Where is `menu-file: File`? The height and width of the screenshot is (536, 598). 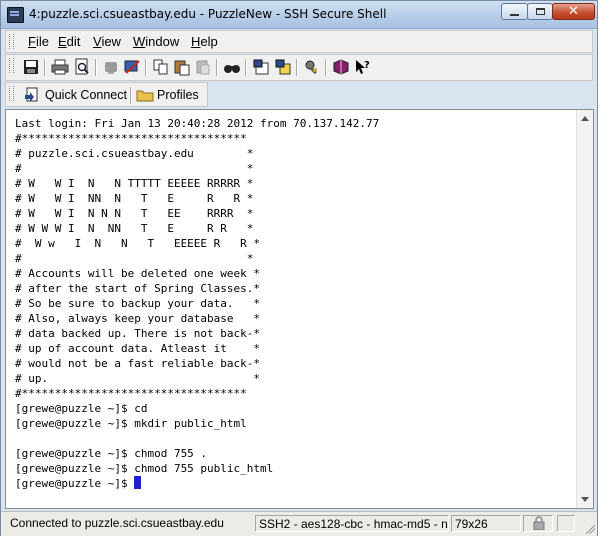 menu-file: File is located at coordinates (38, 41).